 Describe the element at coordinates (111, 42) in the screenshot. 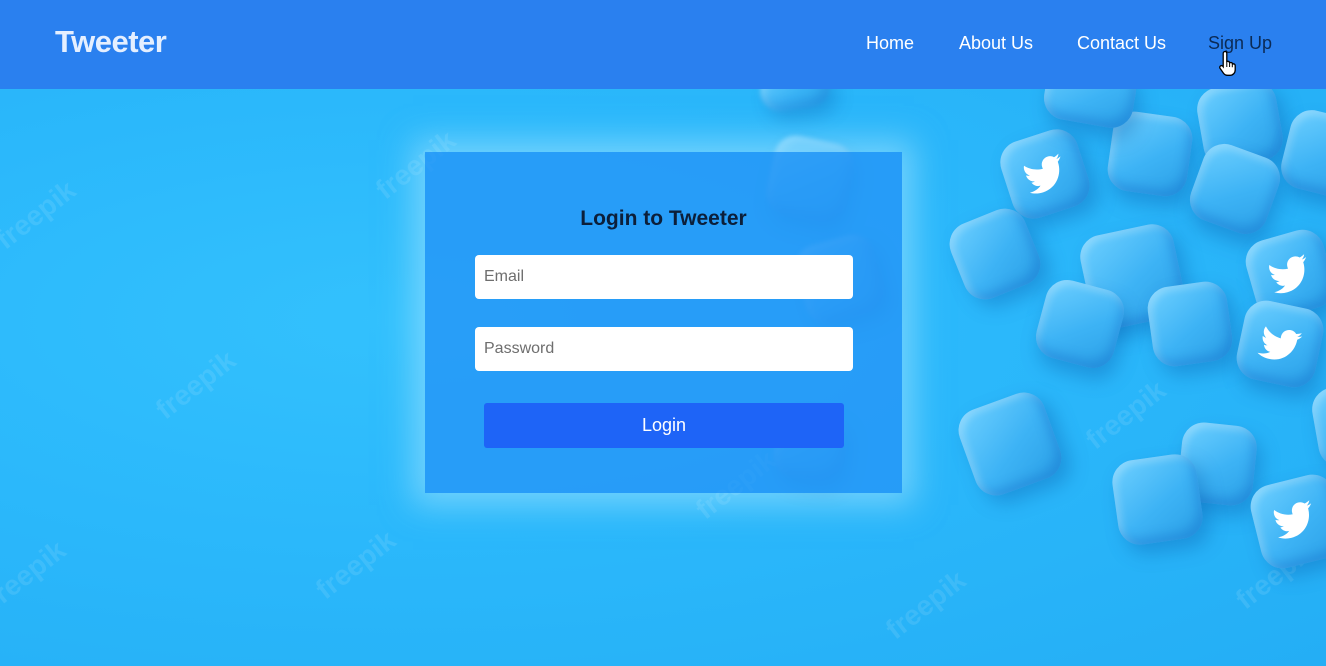

I see `brand-logo: Tweeter` at that location.